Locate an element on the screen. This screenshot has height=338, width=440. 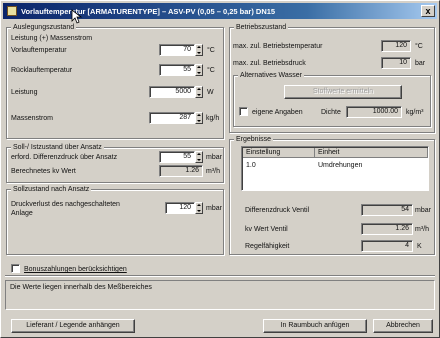
group-alt-wasser: Alternatives Wasser is located at coordinates (332, 99).